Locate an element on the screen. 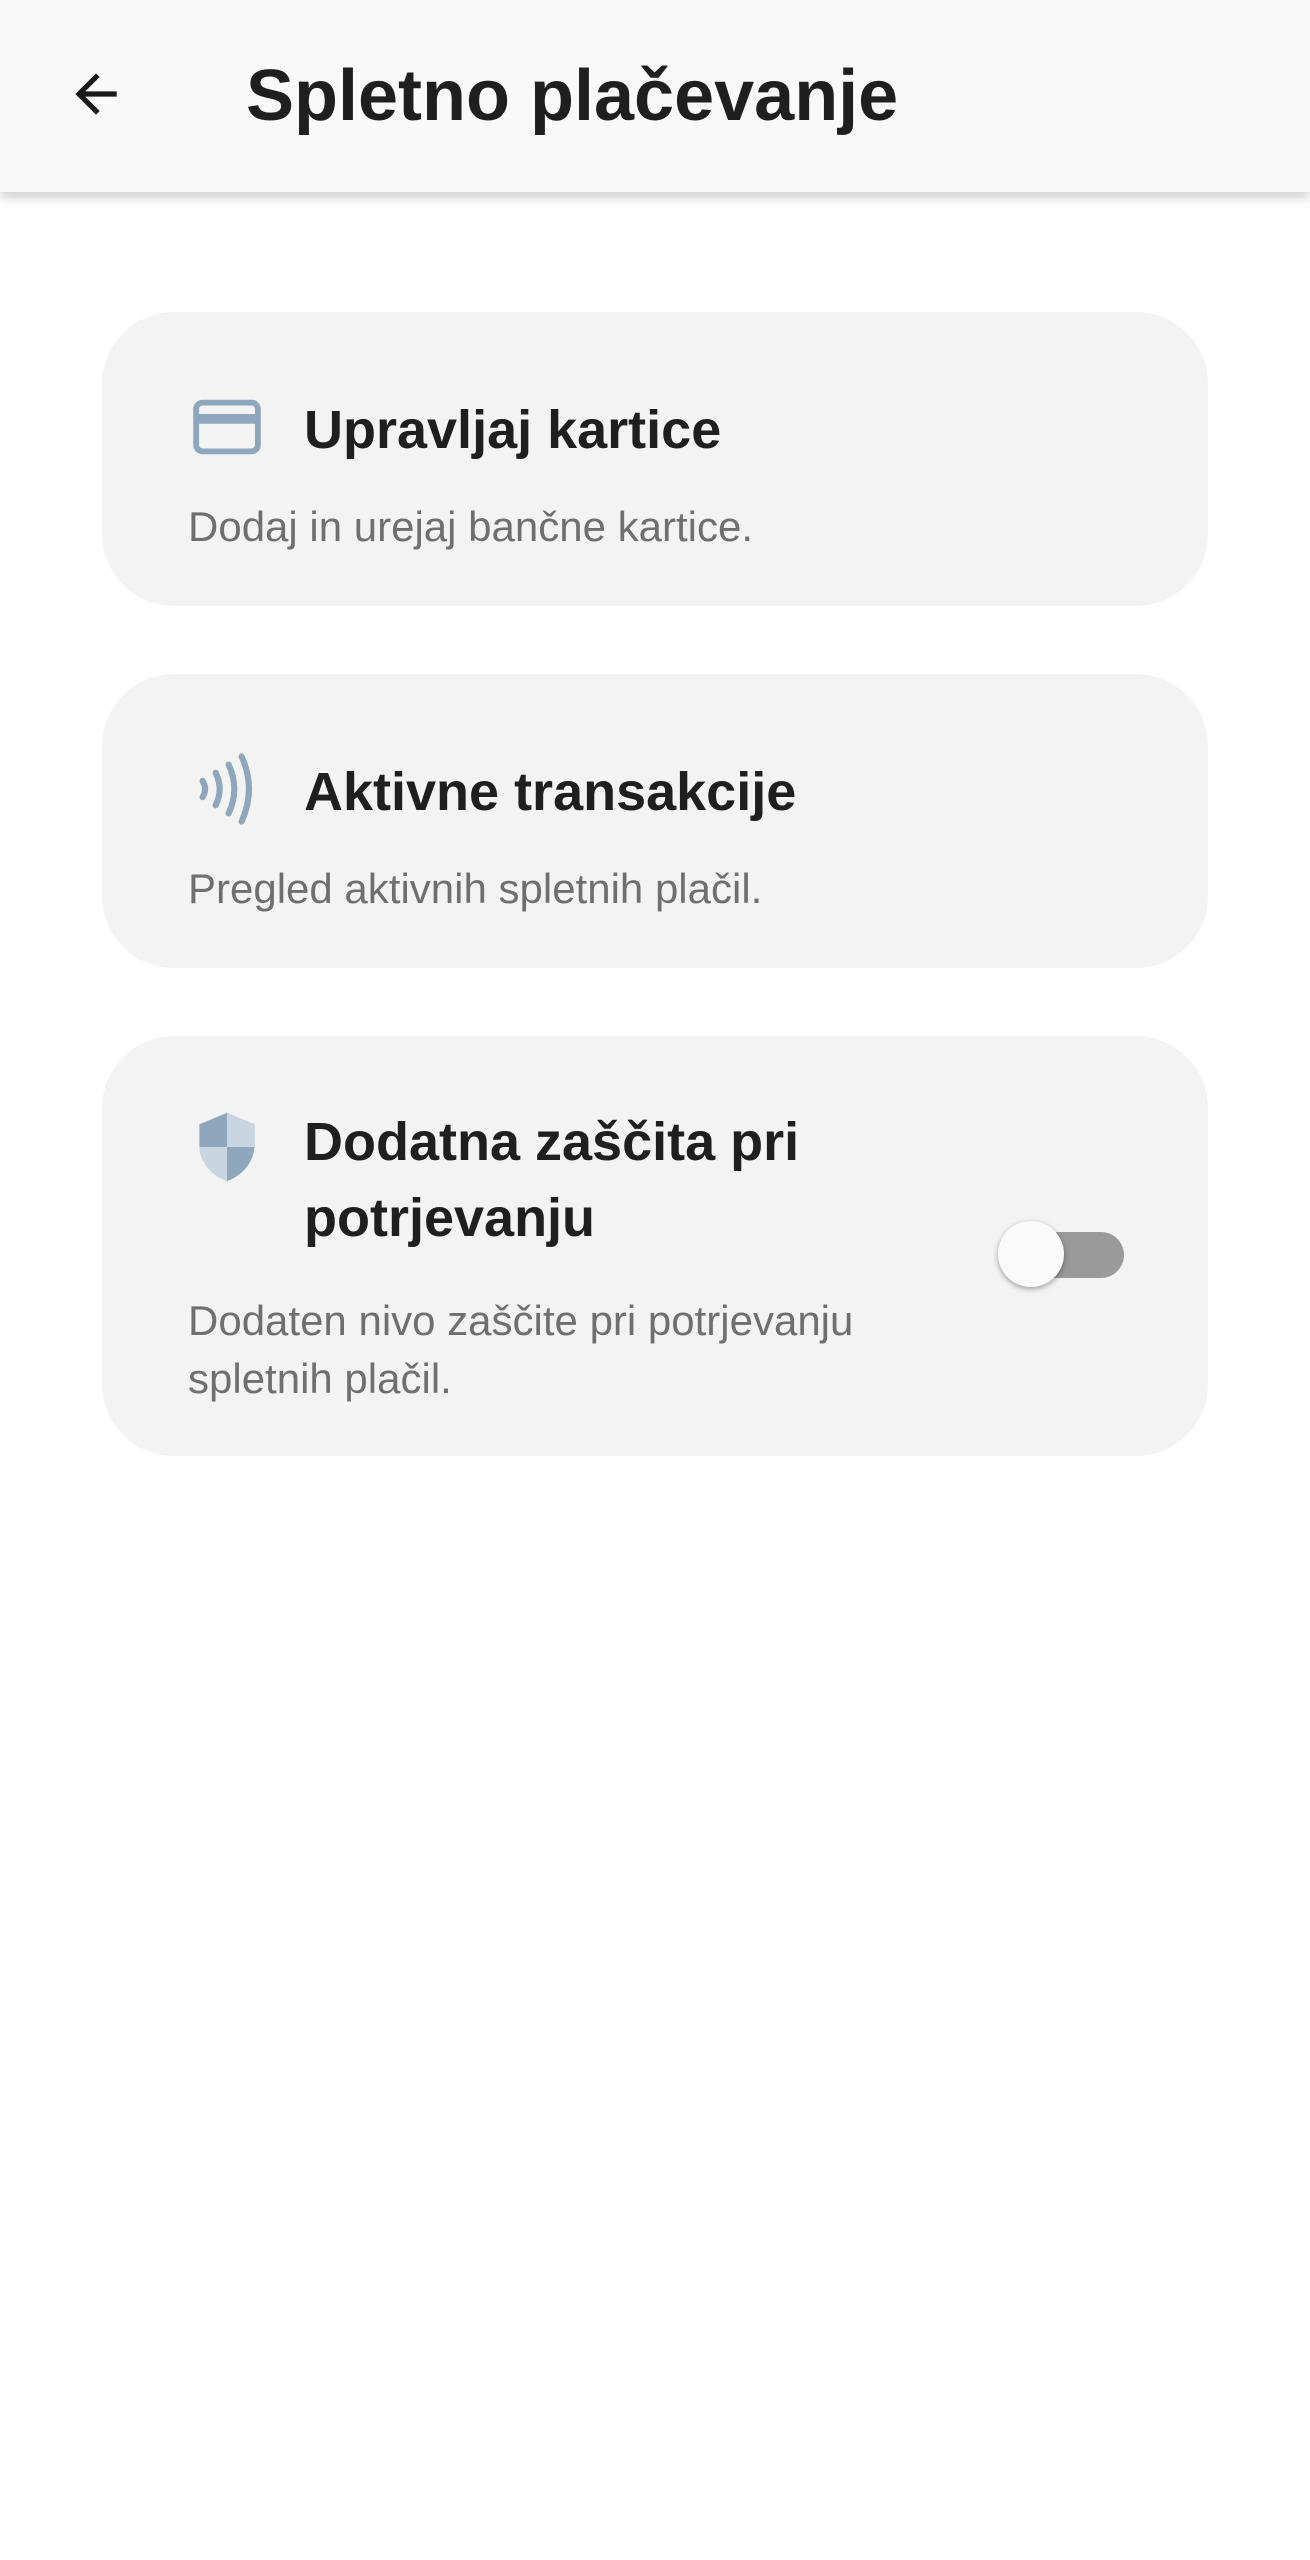 This screenshot has height=2560, width=1310. contactless-icon is located at coordinates (227, 789).